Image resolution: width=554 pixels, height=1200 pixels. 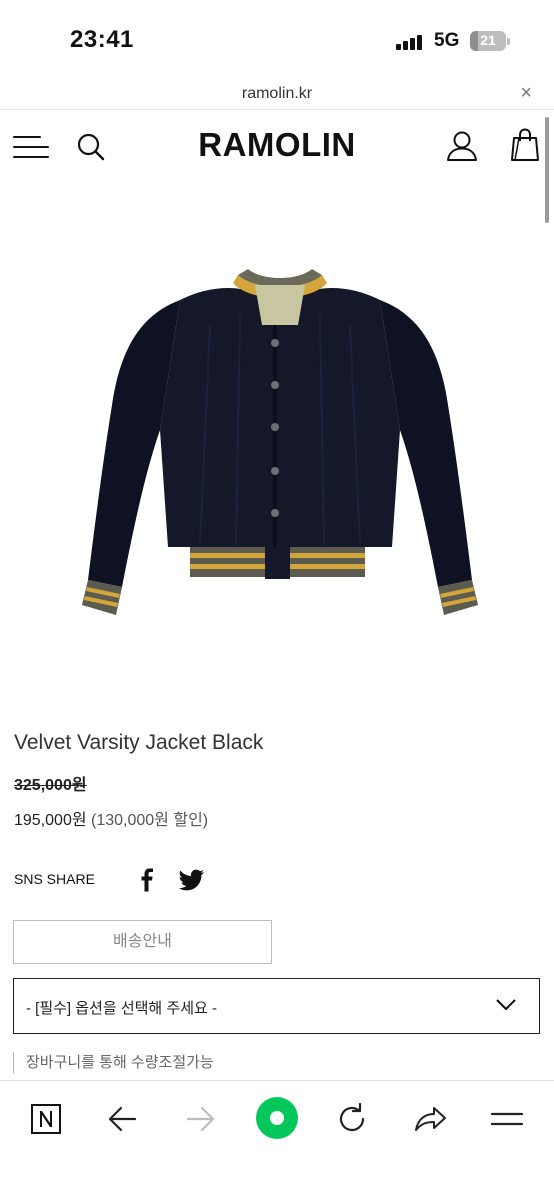 I want to click on original-price: 325,000원, so click(x=50, y=785).